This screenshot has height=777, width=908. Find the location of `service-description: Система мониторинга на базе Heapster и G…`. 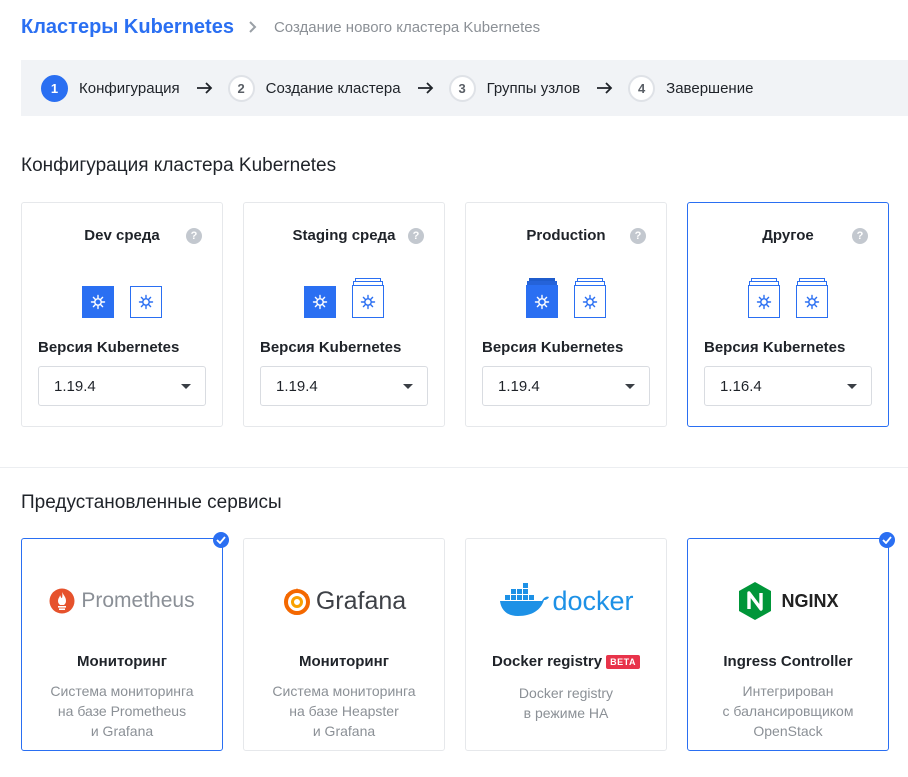

service-description: Система мониторинга на базе Heapster и G… is located at coordinates (344, 711).